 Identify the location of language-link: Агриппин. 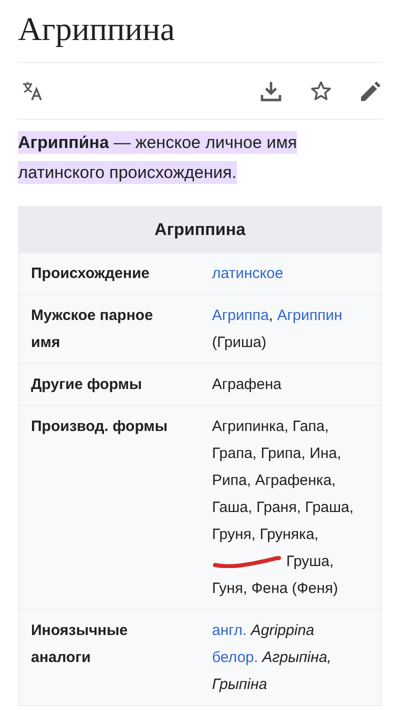
(309, 315).